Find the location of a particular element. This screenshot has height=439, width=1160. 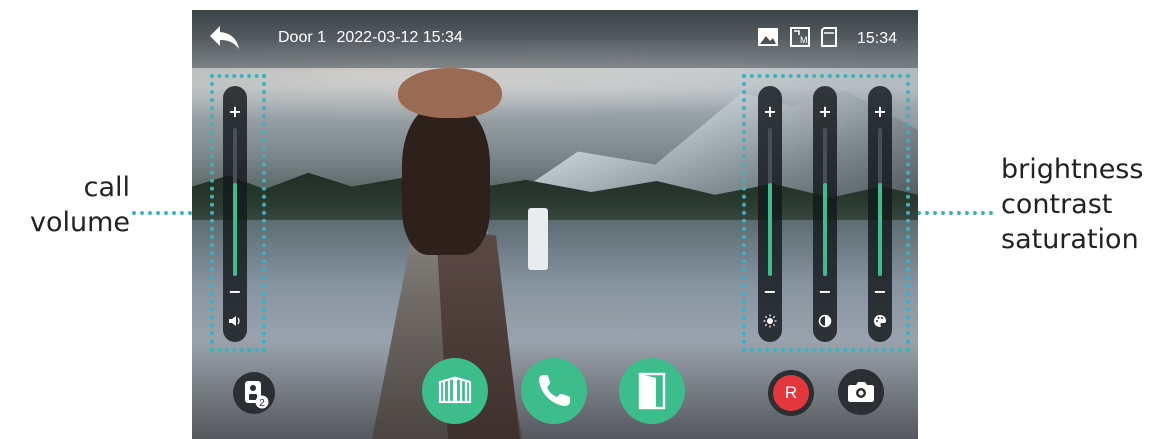

call-title: Door 1 2022-03-12 15:34 is located at coordinates (373, 38).